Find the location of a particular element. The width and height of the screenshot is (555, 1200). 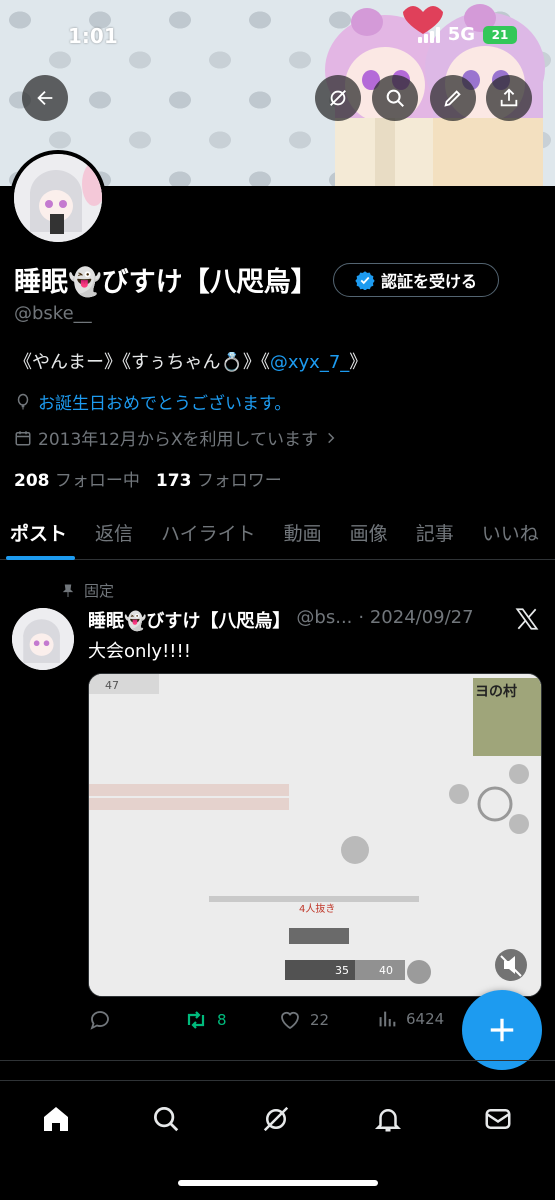

followers-count: 173 is located at coordinates (173, 481).